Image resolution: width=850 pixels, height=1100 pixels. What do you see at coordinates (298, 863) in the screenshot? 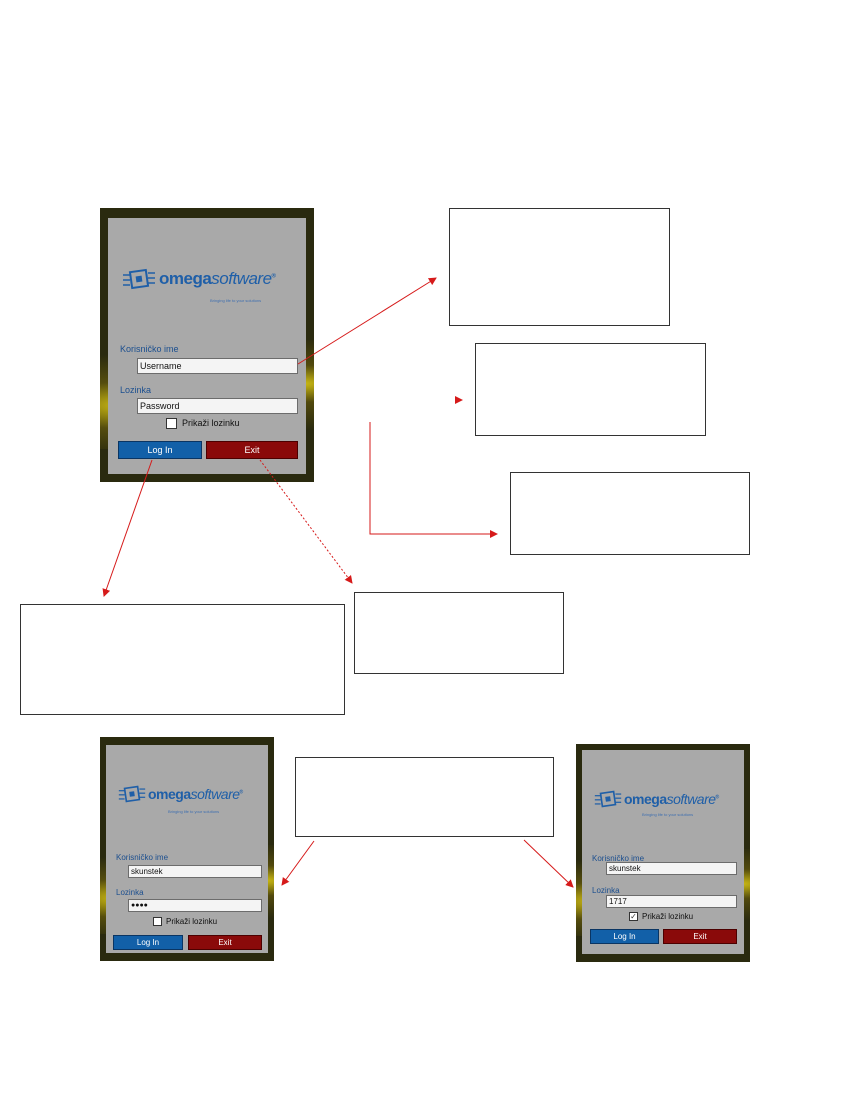
I see `arrow-to-masked-screen` at bounding box center [298, 863].